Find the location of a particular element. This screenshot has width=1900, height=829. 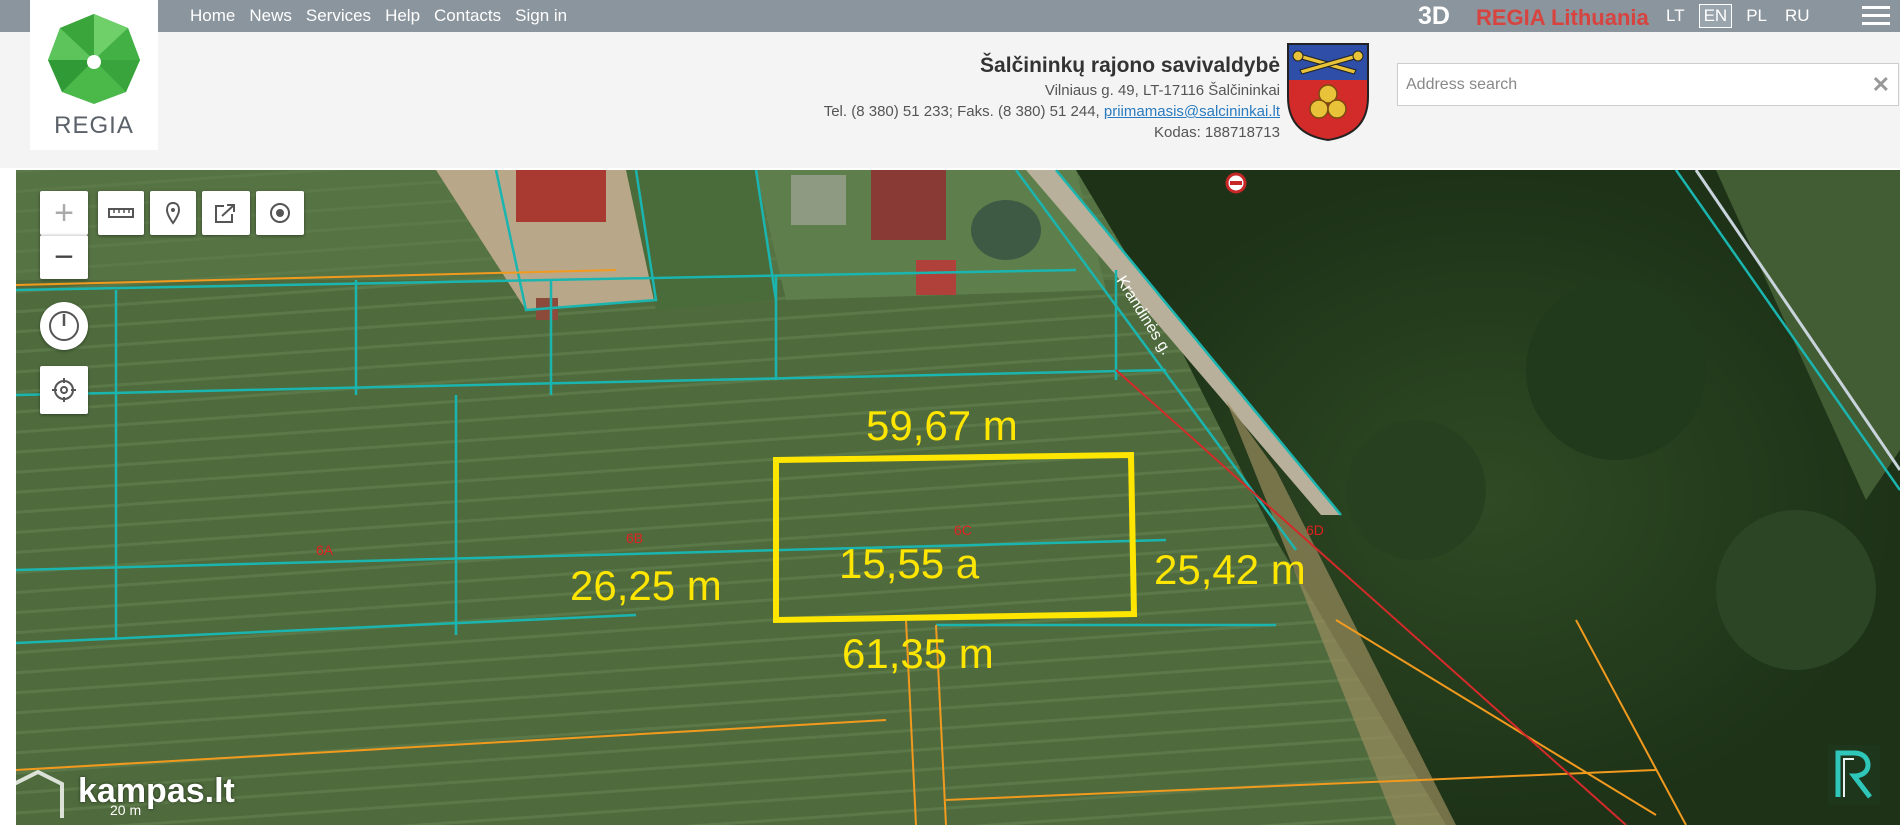

map-scale-label: 20 m is located at coordinates (126, 810).